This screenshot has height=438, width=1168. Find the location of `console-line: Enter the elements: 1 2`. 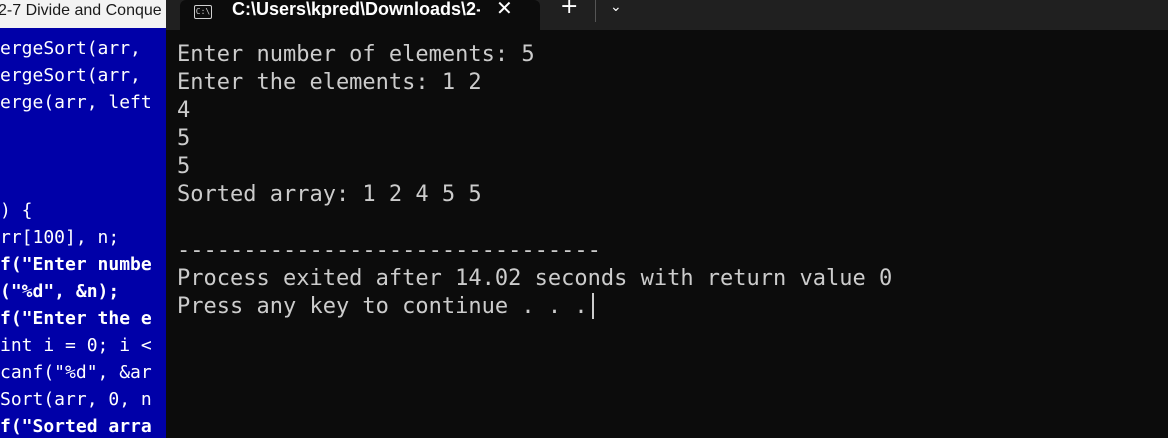

console-line: Enter the elements: 1 2 is located at coordinates (667, 83).